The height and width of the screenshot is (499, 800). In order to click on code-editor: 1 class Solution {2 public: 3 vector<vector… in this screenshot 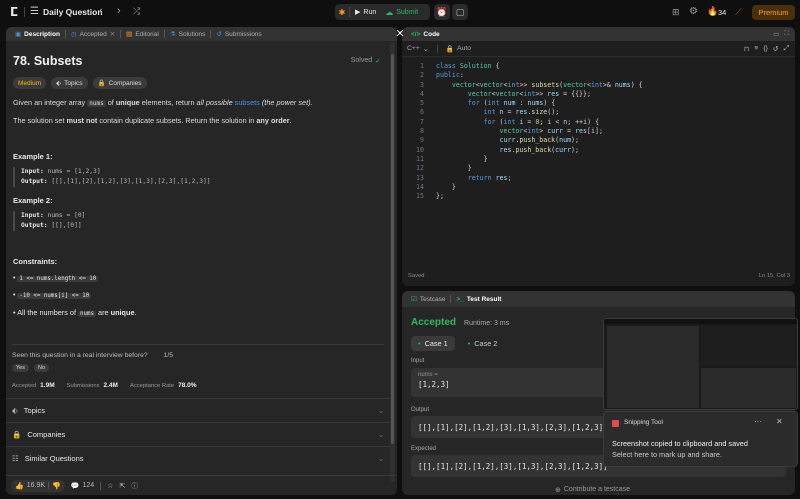, I will do `click(597, 131)`.